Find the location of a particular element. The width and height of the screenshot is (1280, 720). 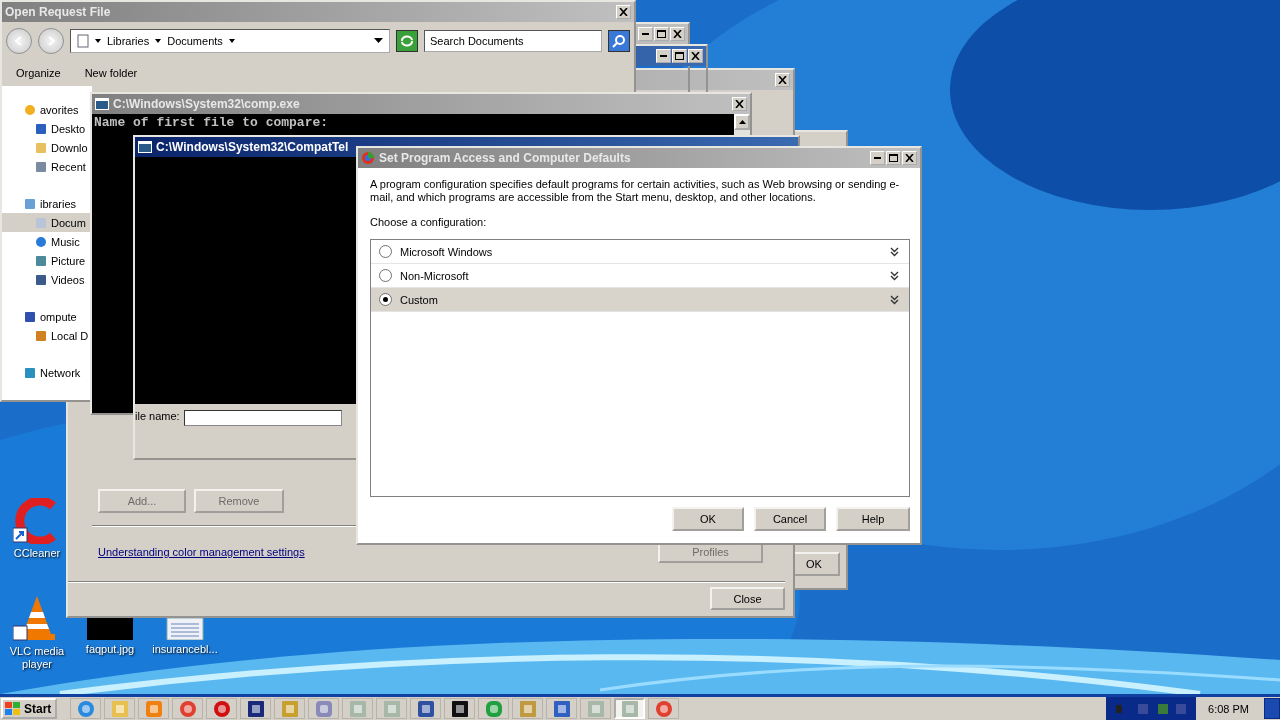

nav-item: Picture is located at coordinates (47, 260).